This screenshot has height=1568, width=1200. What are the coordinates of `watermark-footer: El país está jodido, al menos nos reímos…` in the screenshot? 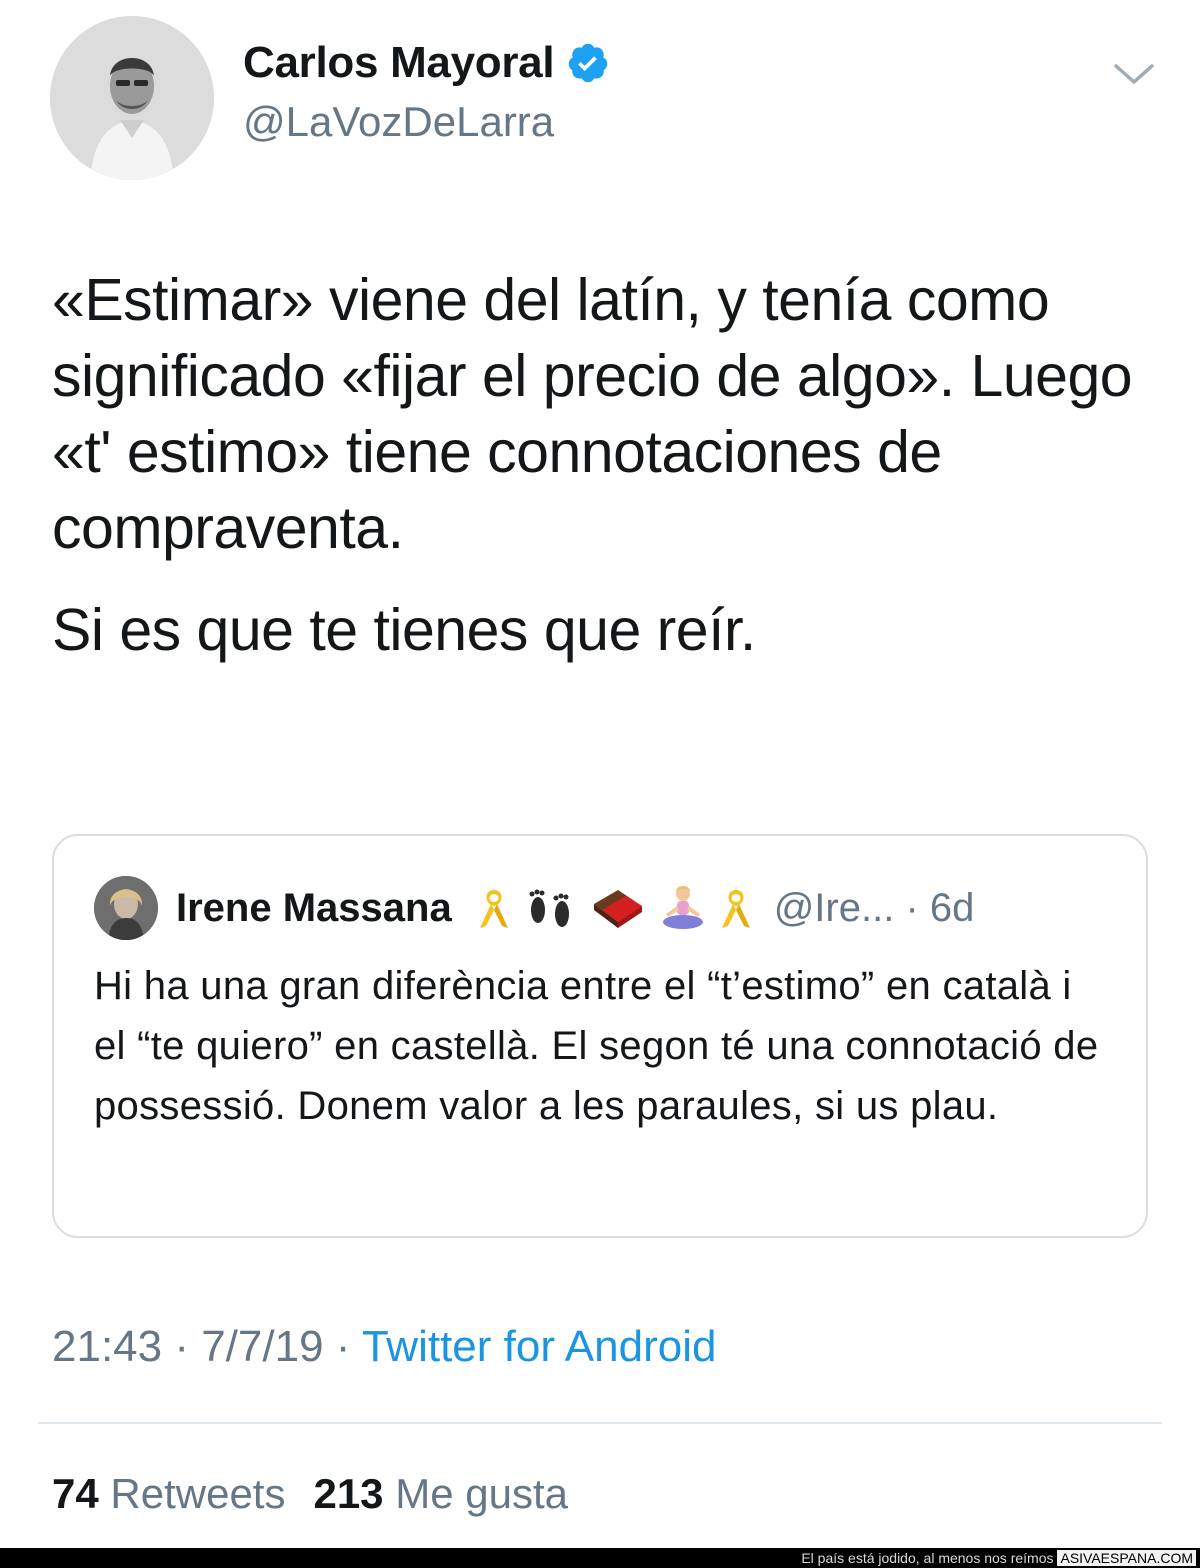 It's located at (600, 1558).